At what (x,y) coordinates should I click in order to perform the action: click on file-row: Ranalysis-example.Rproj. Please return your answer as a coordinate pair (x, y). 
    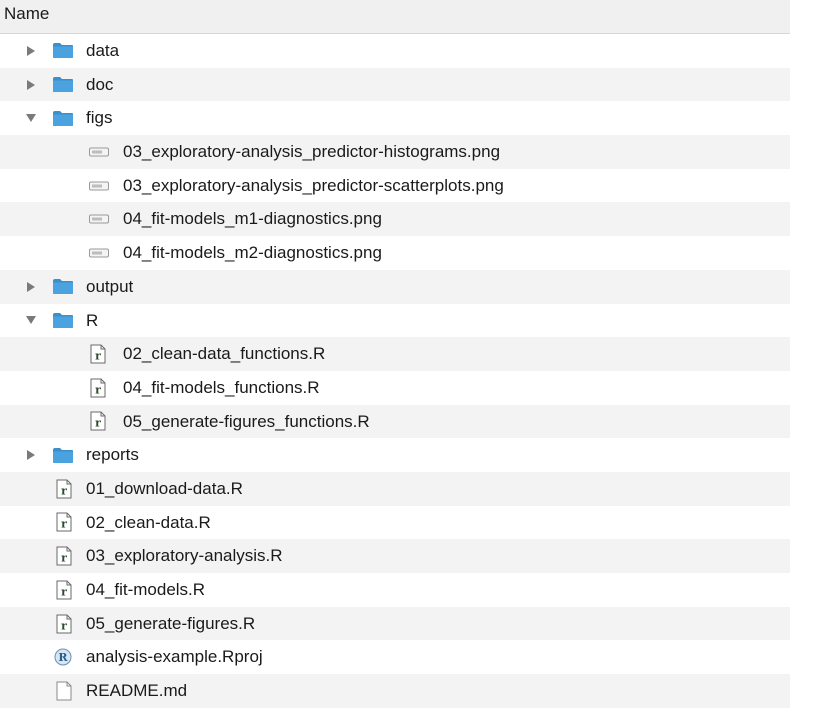
    Looking at the image, I should click on (395, 657).